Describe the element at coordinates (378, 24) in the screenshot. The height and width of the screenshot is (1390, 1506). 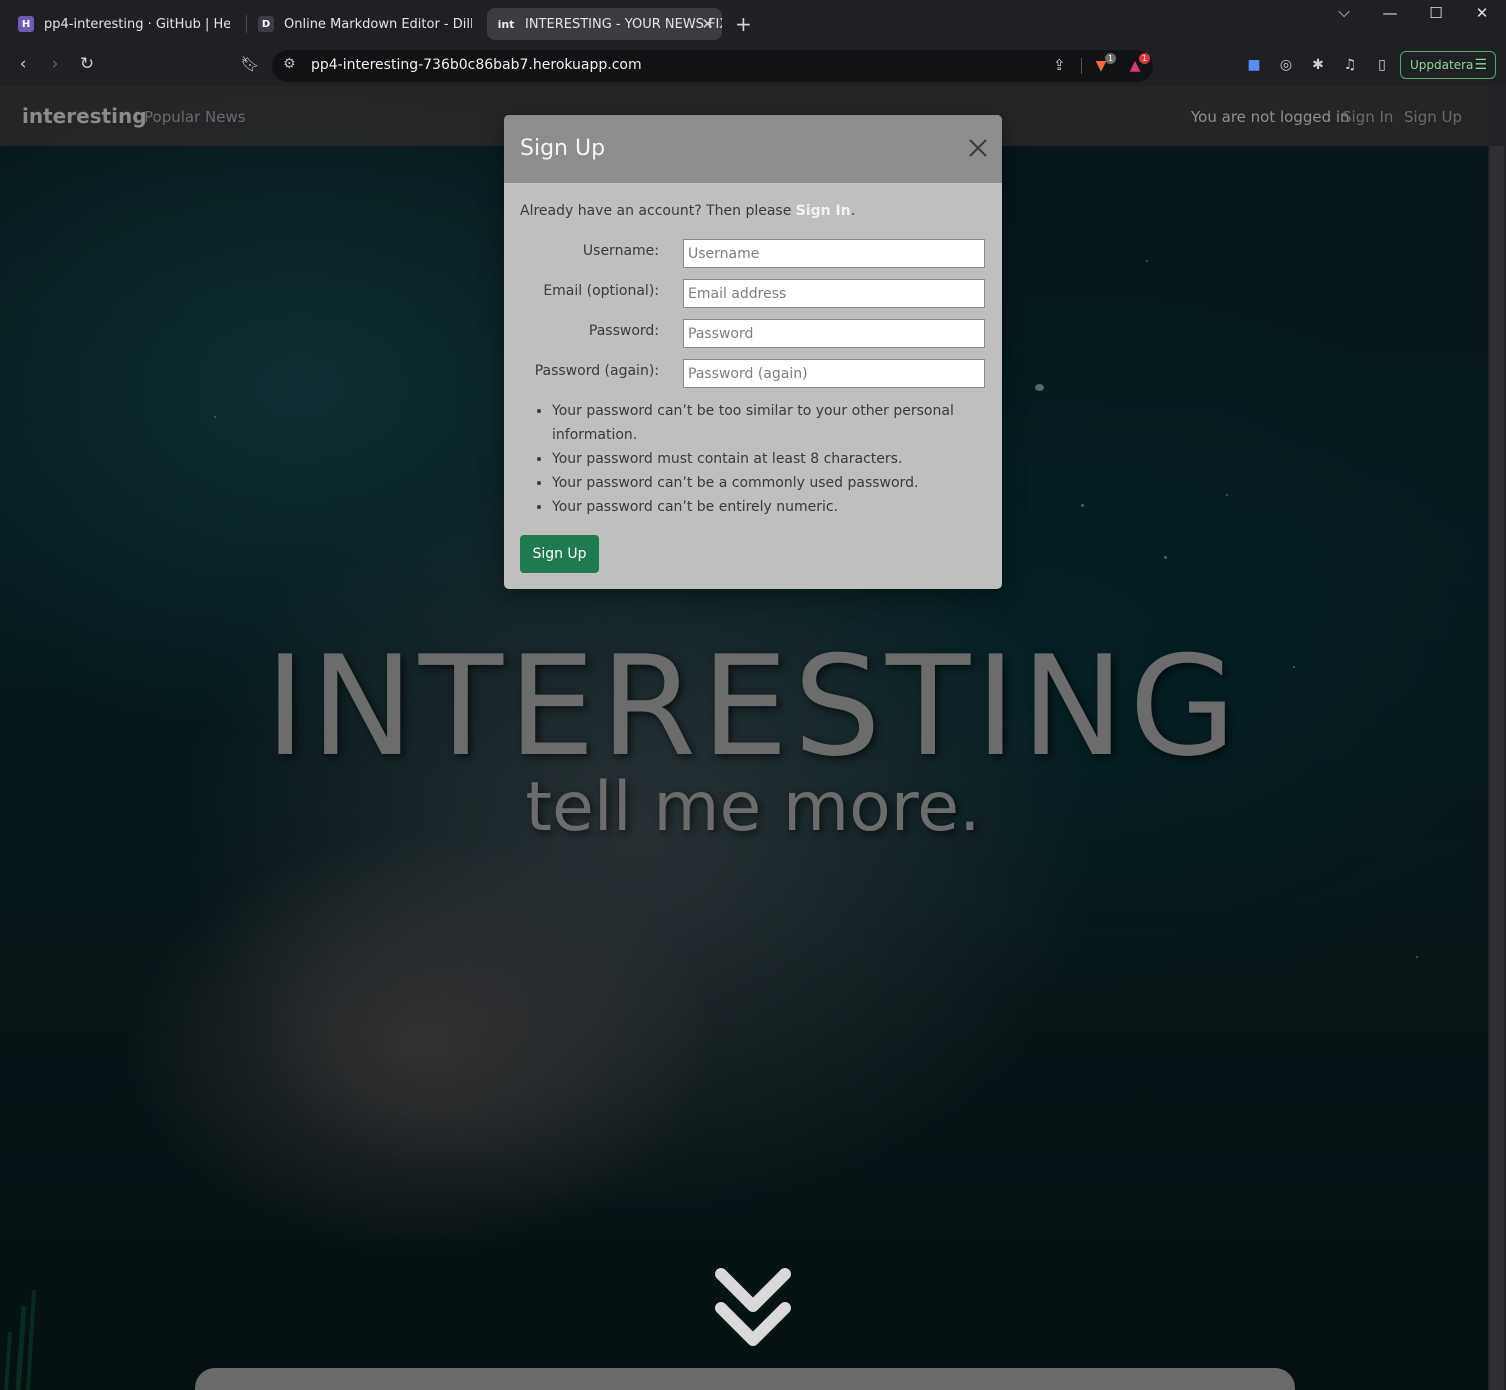
I see `tab-label: Online Markdown Editor - Dillinger, T` at that location.